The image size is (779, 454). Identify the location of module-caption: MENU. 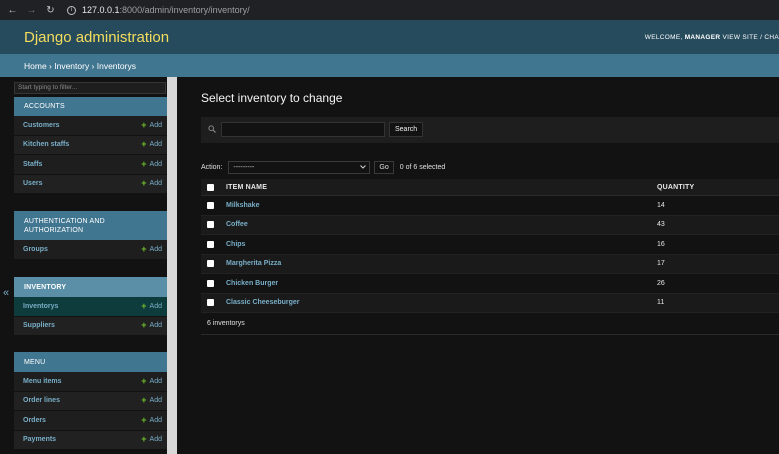
(90, 362).